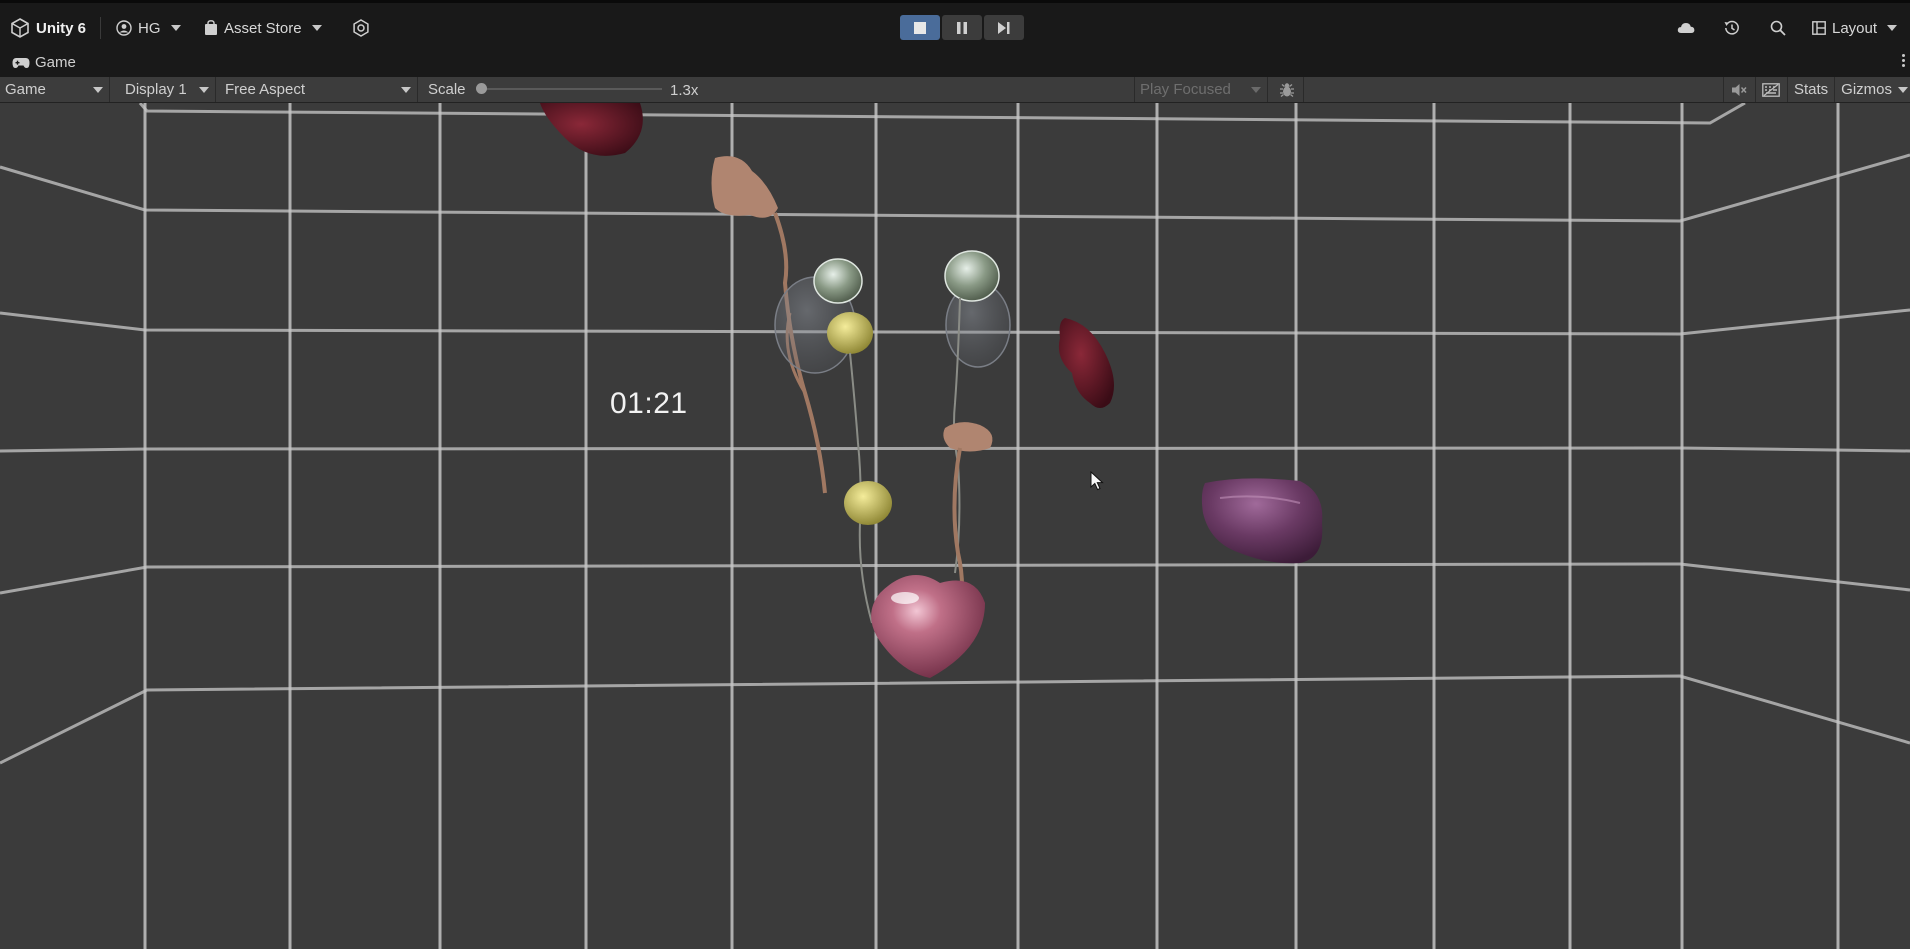  I want to click on heart-object, so click(928, 626).